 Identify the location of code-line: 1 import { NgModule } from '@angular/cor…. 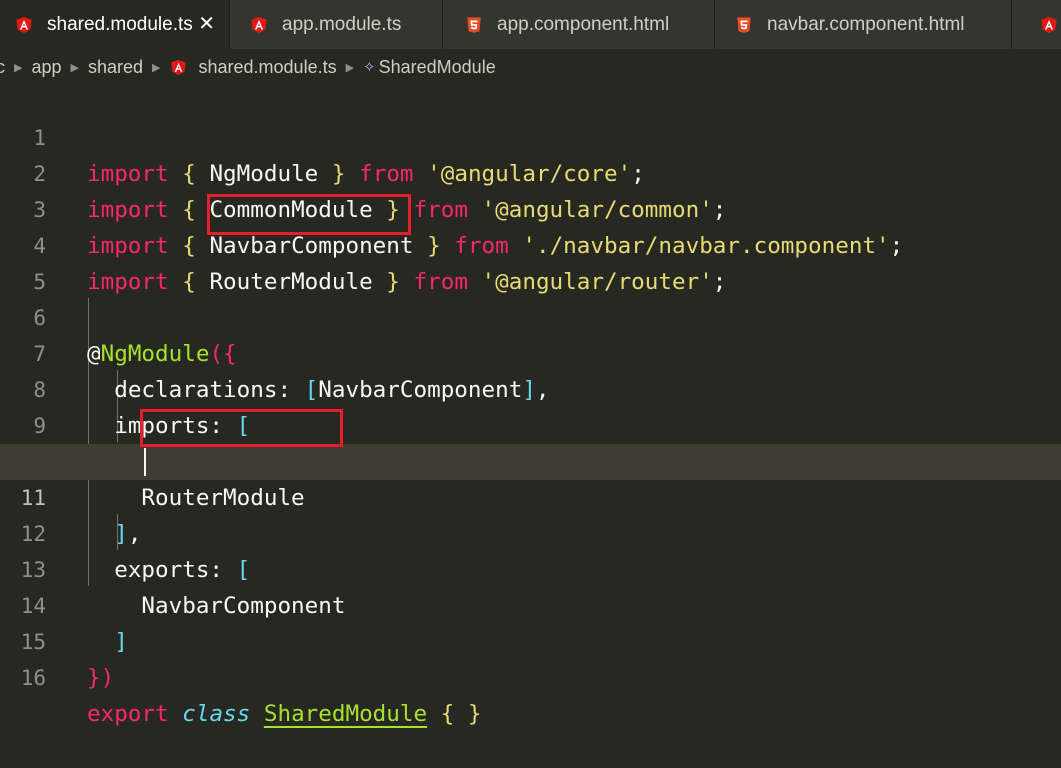
(530, 135).